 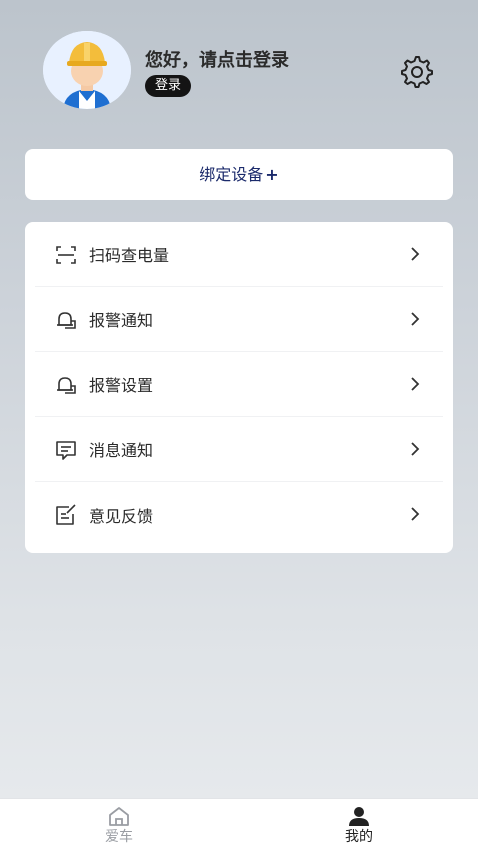 What do you see at coordinates (359, 816) in the screenshot?
I see `person-icon` at bounding box center [359, 816].